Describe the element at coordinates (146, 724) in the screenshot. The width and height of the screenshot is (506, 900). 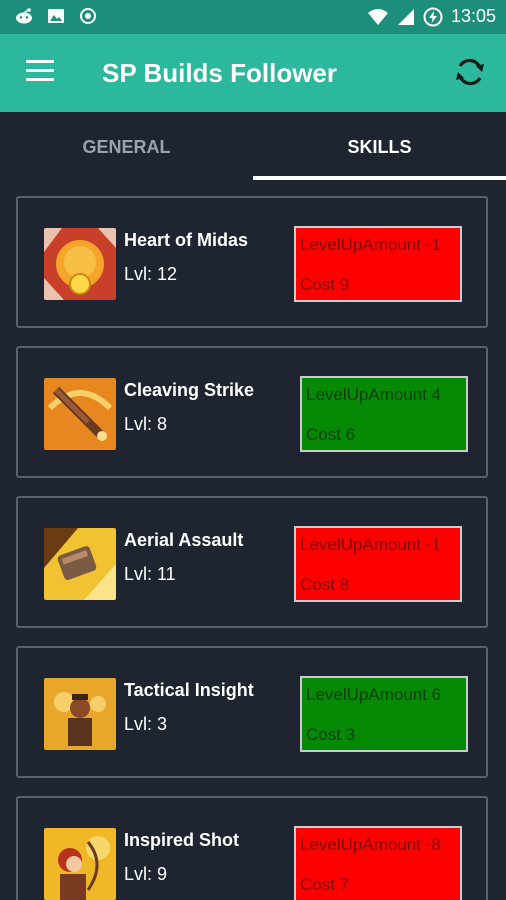
I see `skill-level: Lvl: 3` at that location.